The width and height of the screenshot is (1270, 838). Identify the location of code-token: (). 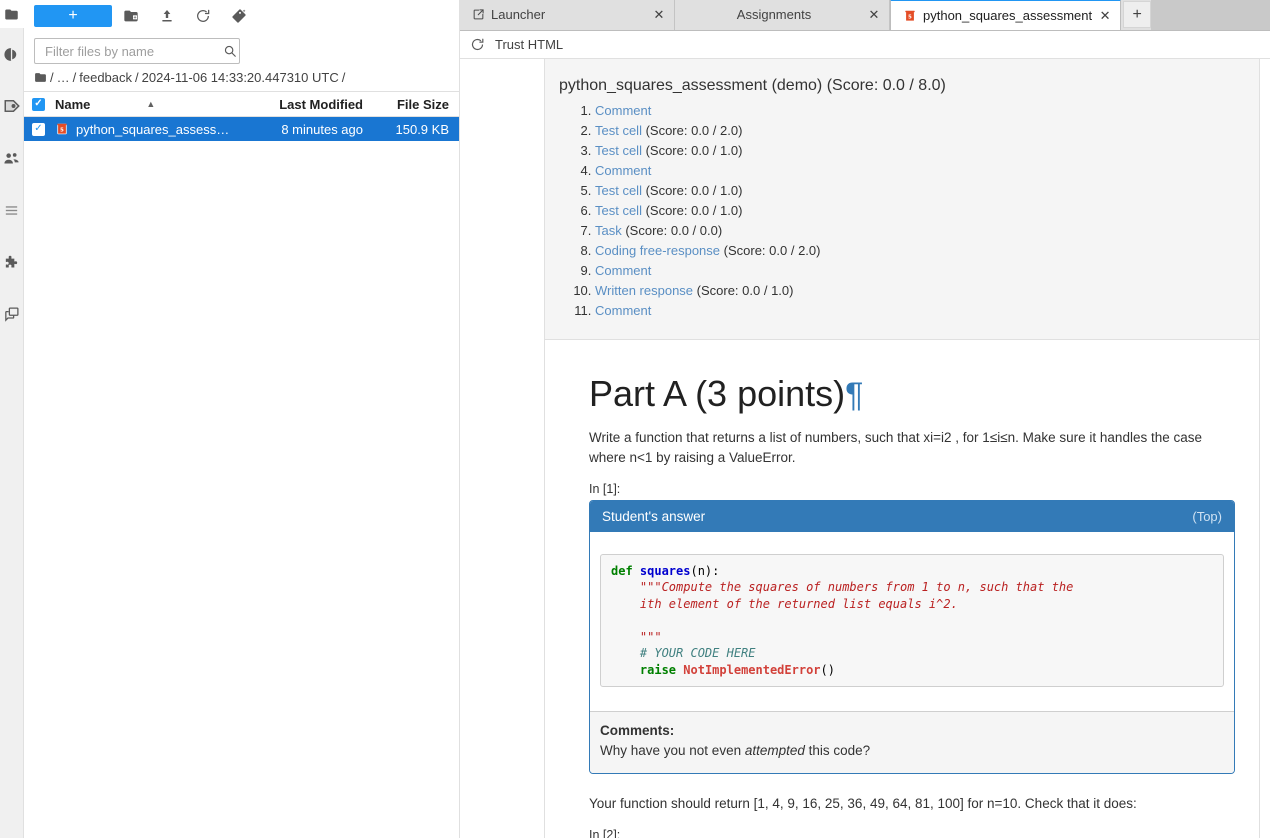
(827, 669).